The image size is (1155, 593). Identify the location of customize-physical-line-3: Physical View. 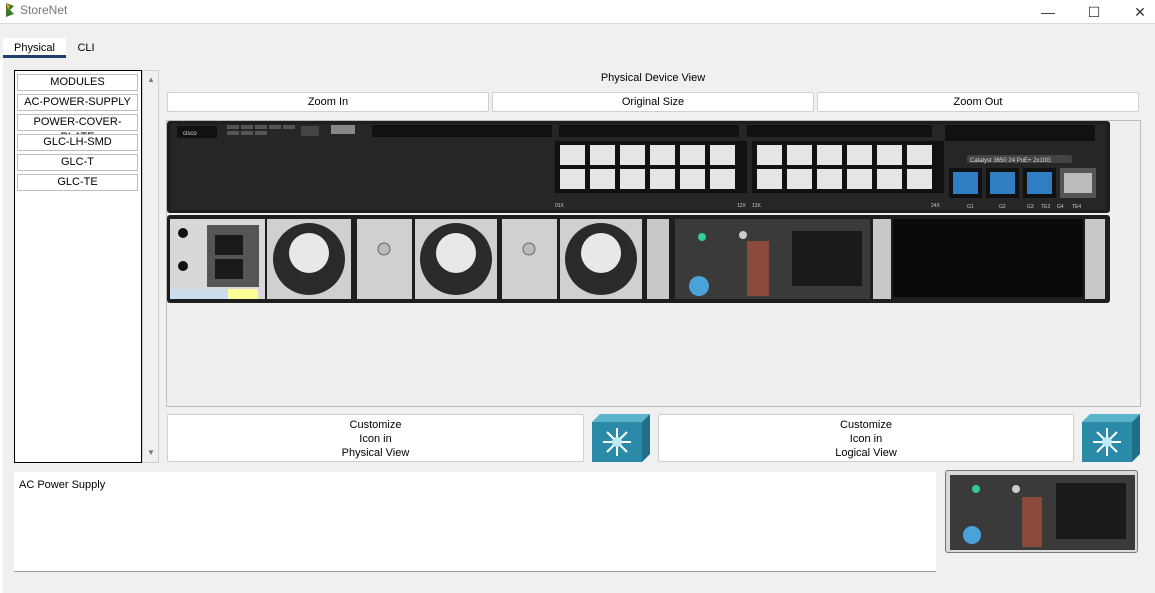
(375, 453).